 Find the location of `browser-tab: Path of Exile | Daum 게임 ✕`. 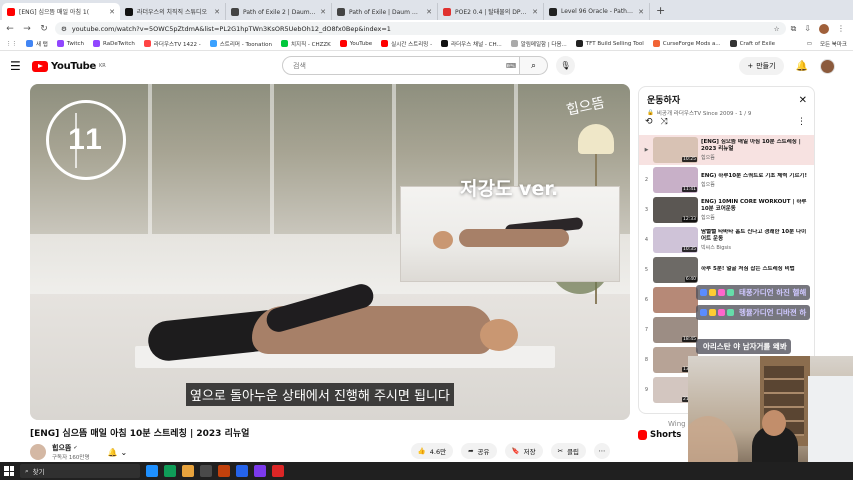

browser-tab: Path of Exile | Daum 게임 ✕ is located at coordinates (385, 11).